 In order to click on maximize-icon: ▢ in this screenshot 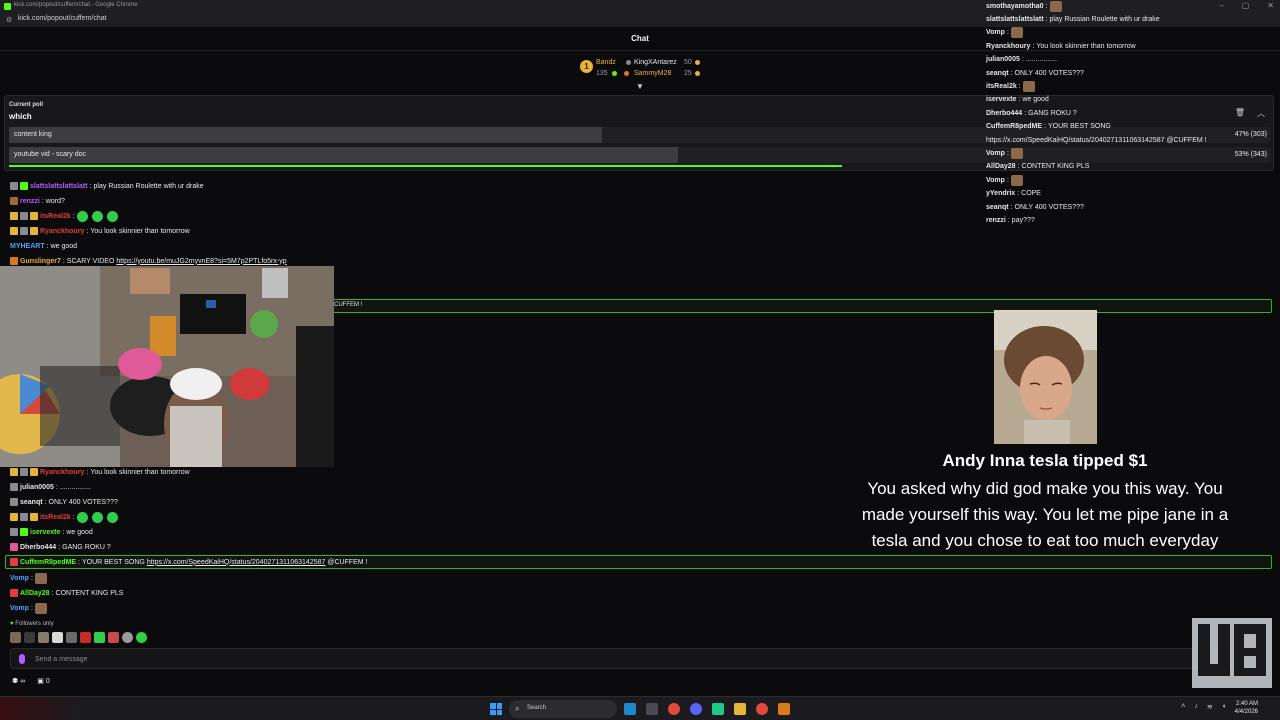, I will do `click(1246, 5)`.